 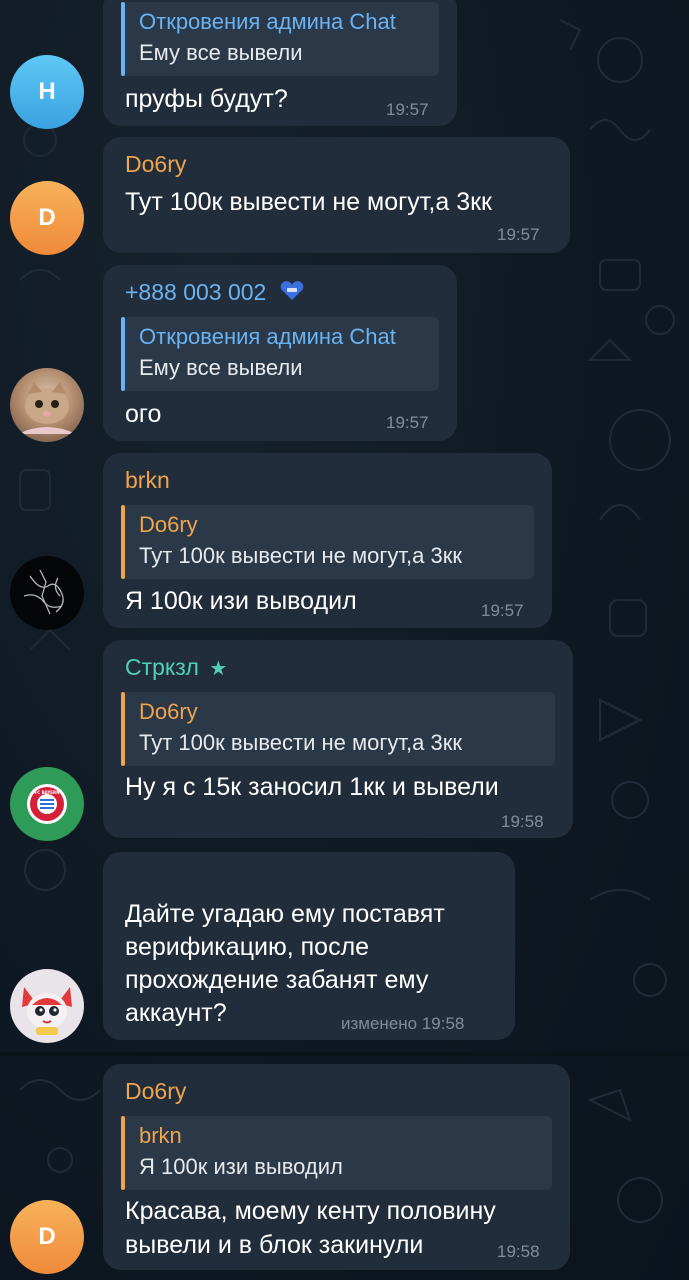 What do you see at coordinates (143, 414) in the screenshot?
I see `message-text: ого` at bounding box center [143, 414].